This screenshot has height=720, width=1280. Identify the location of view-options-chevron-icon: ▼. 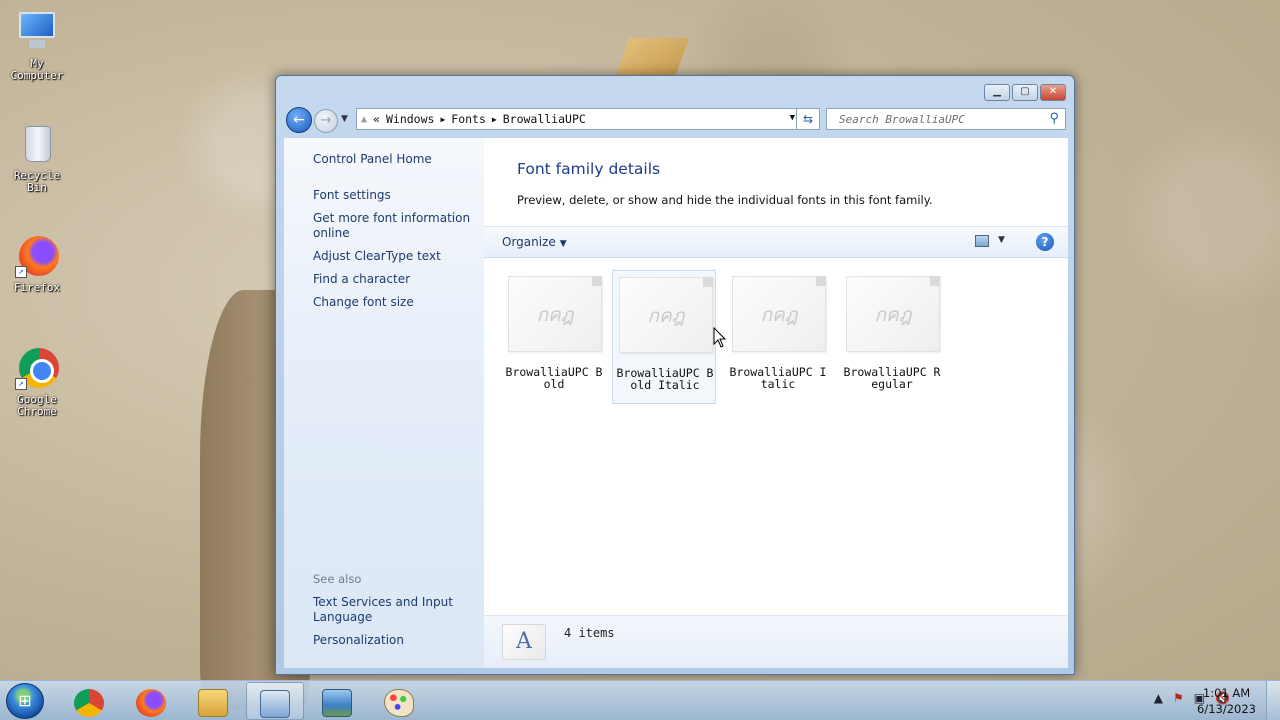
(1001, 240).